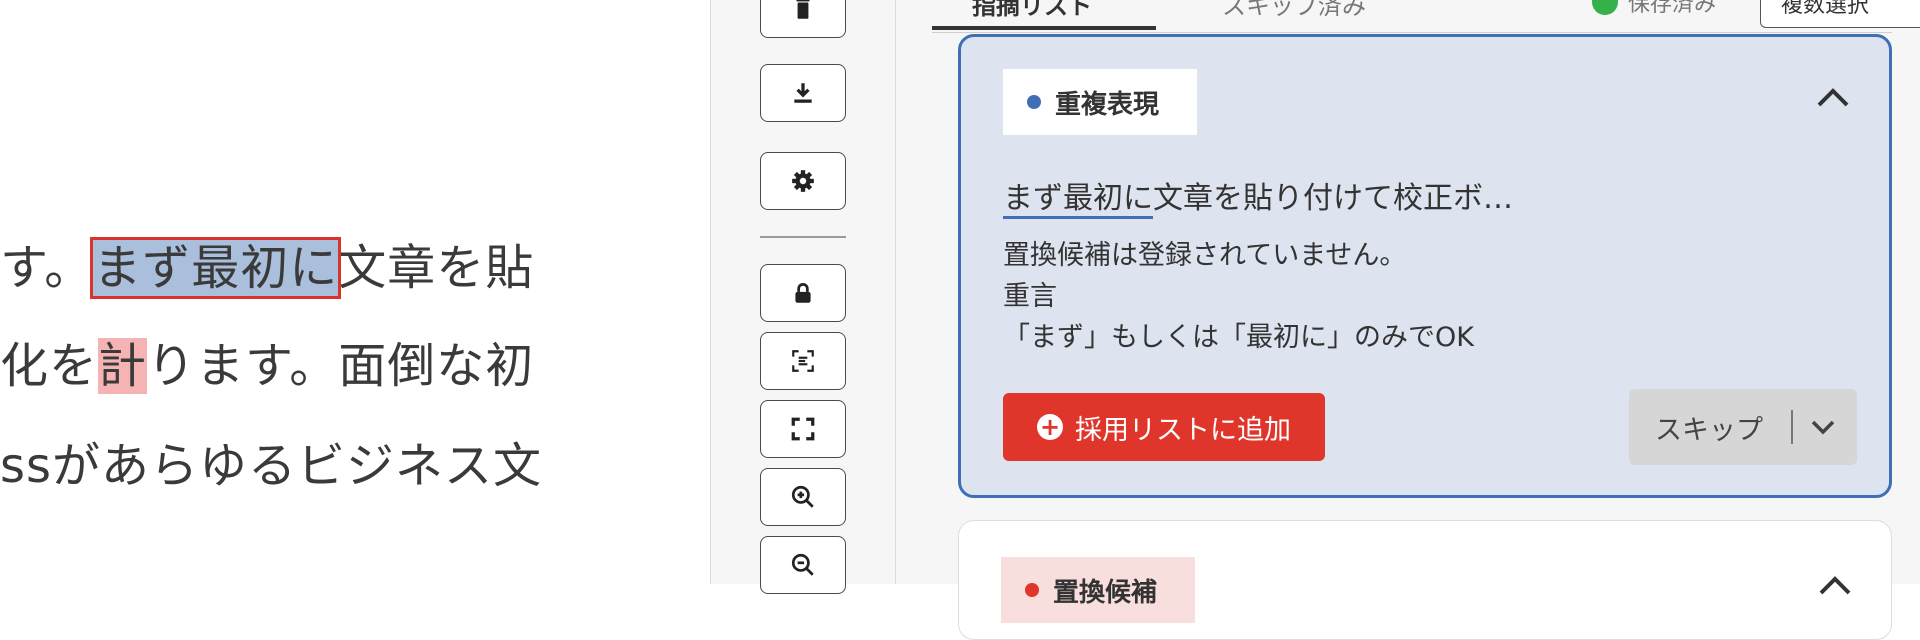 The width and height of the screenshot is (1920, 640). Describe the element at coordinates (341, 366) in the screenshot. I see `text-segment: ります。面倒な初` at that location.